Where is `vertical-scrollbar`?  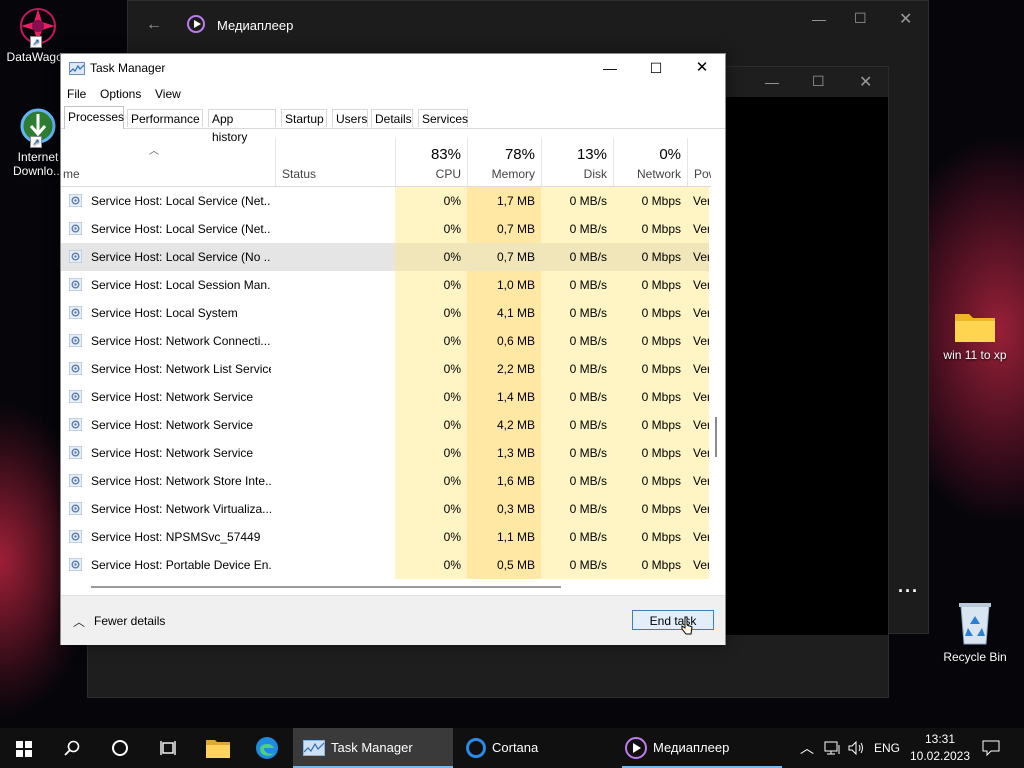 vertical-scrollbar is located at coordinates (716, 383).